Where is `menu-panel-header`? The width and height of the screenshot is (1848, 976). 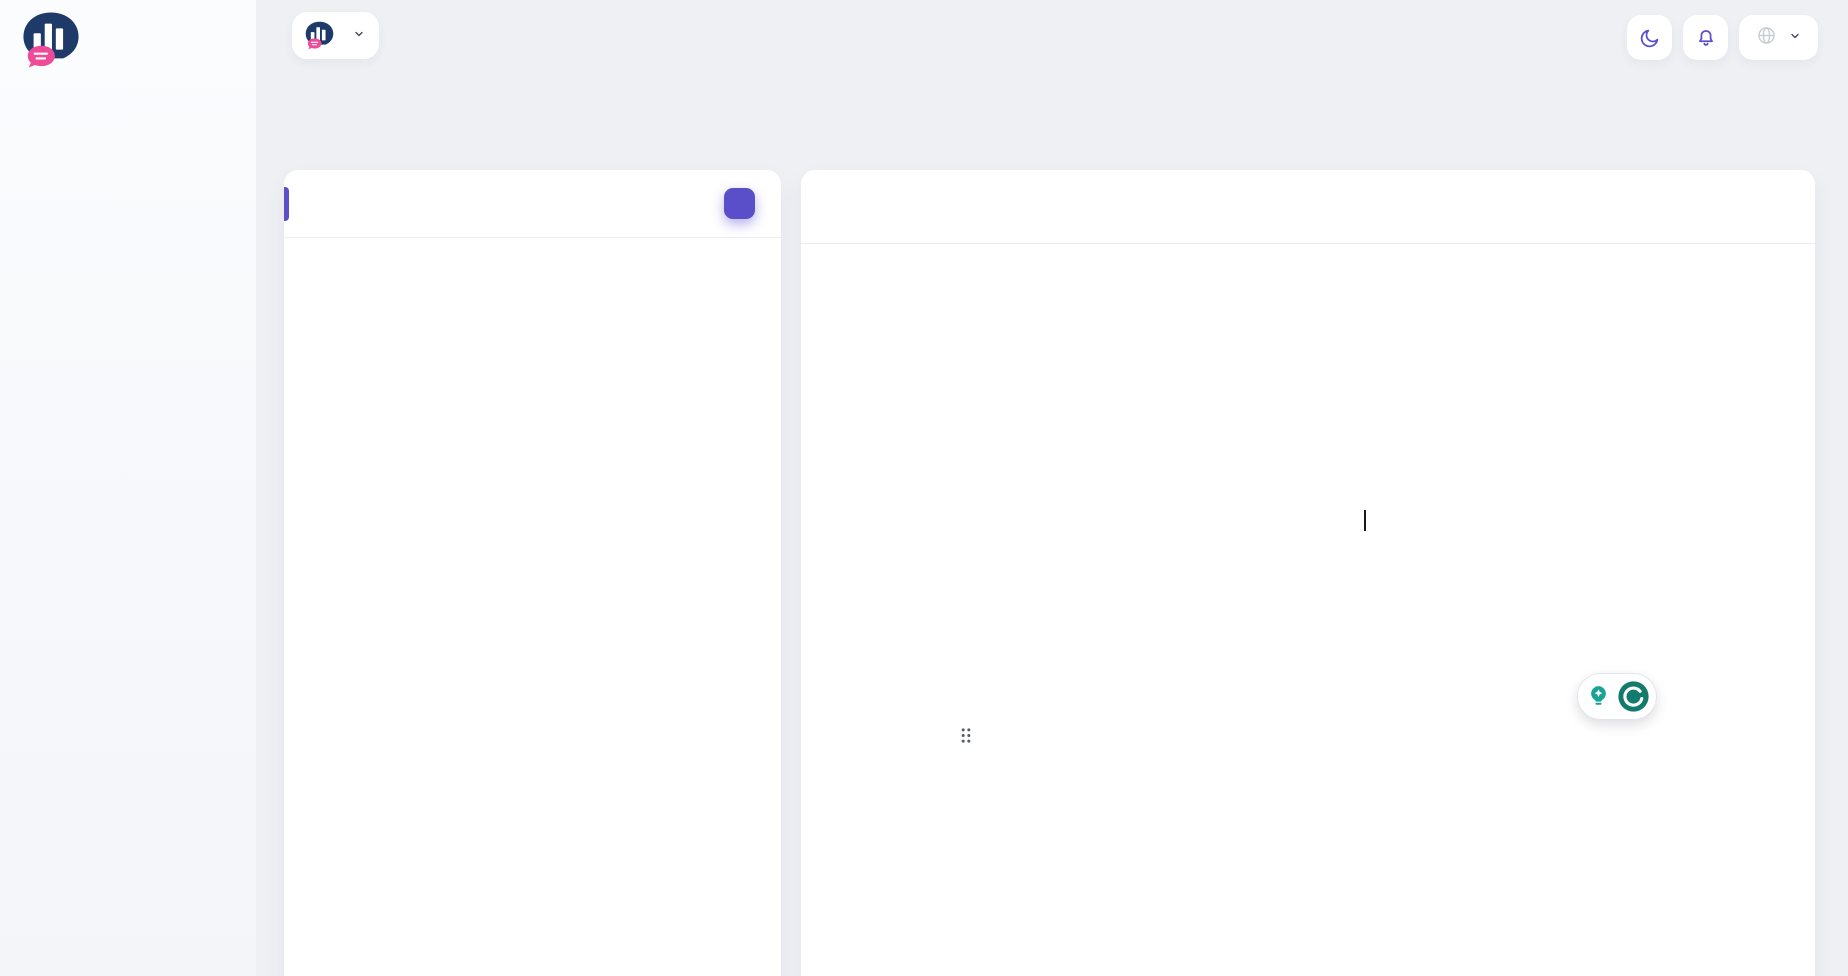 menu-panel-header is located at coordinates (532, 204).